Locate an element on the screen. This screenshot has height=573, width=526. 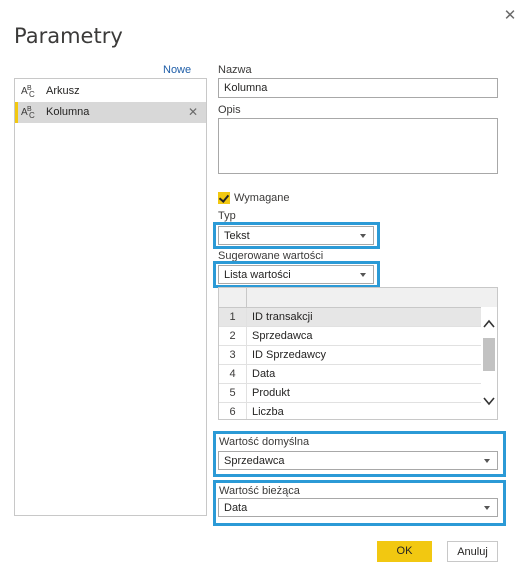
list-item: 6 Liczba is located at coordinates (350, 411).